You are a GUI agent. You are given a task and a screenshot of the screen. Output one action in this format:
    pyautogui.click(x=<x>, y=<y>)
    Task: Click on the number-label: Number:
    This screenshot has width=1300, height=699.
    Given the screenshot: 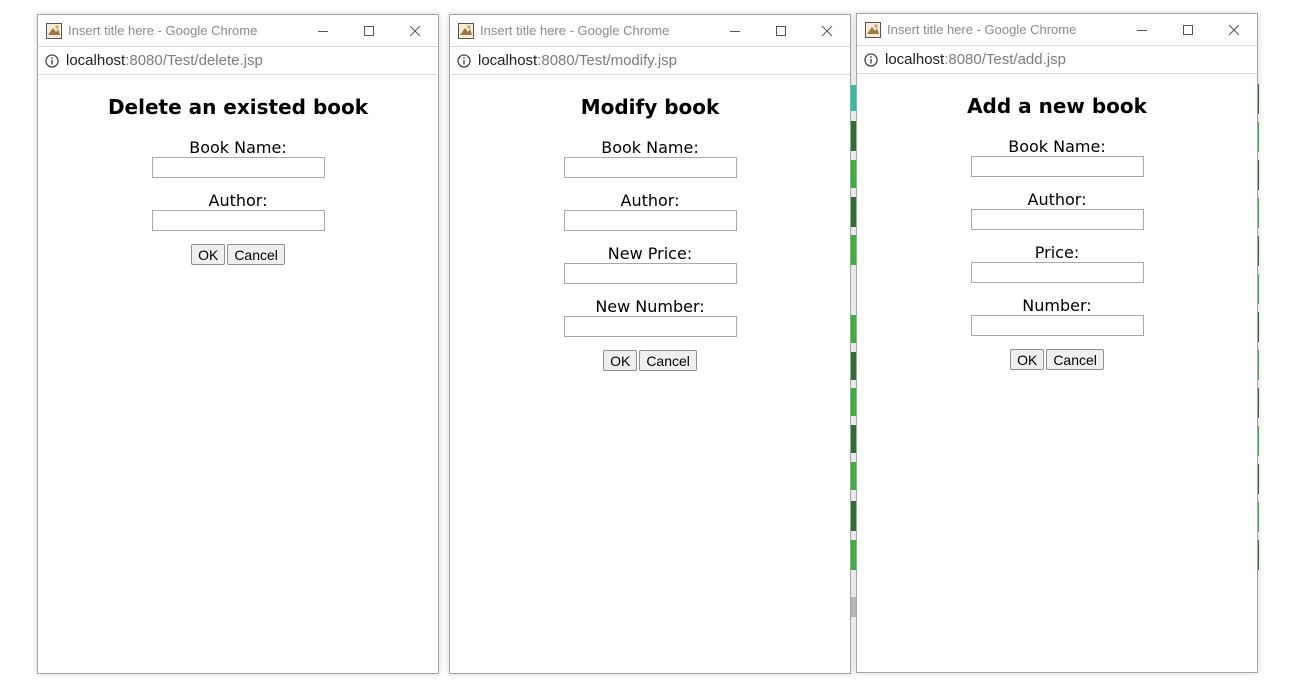 What is the action you would take?
    pyautogui.click(x=1057, y=305)
    